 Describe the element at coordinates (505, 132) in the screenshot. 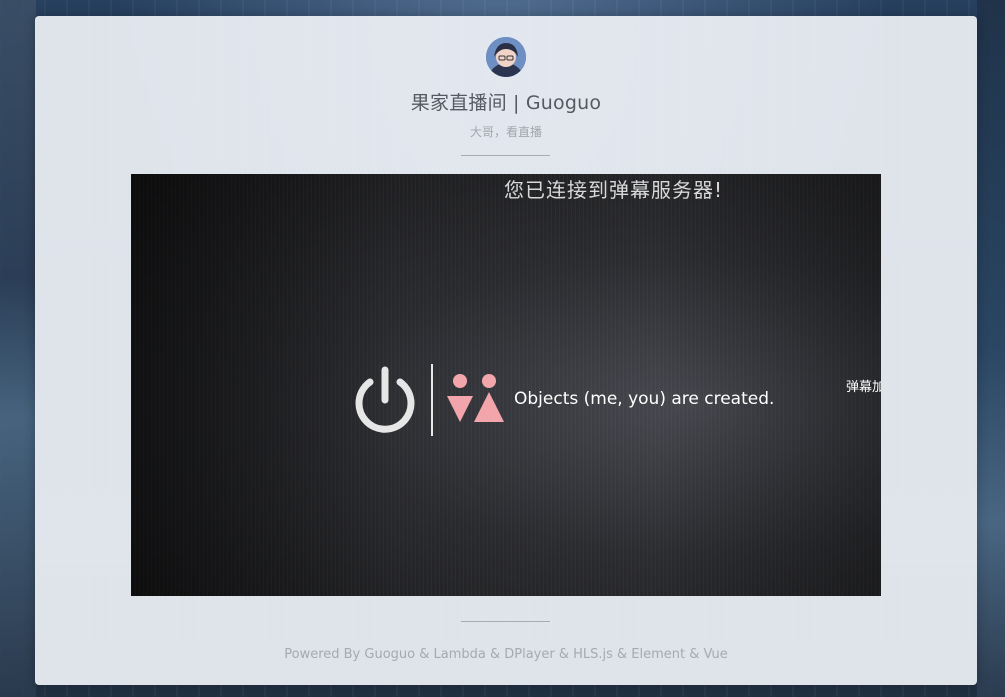

I see `page-subtitle: 大哥，看直播` at that location.